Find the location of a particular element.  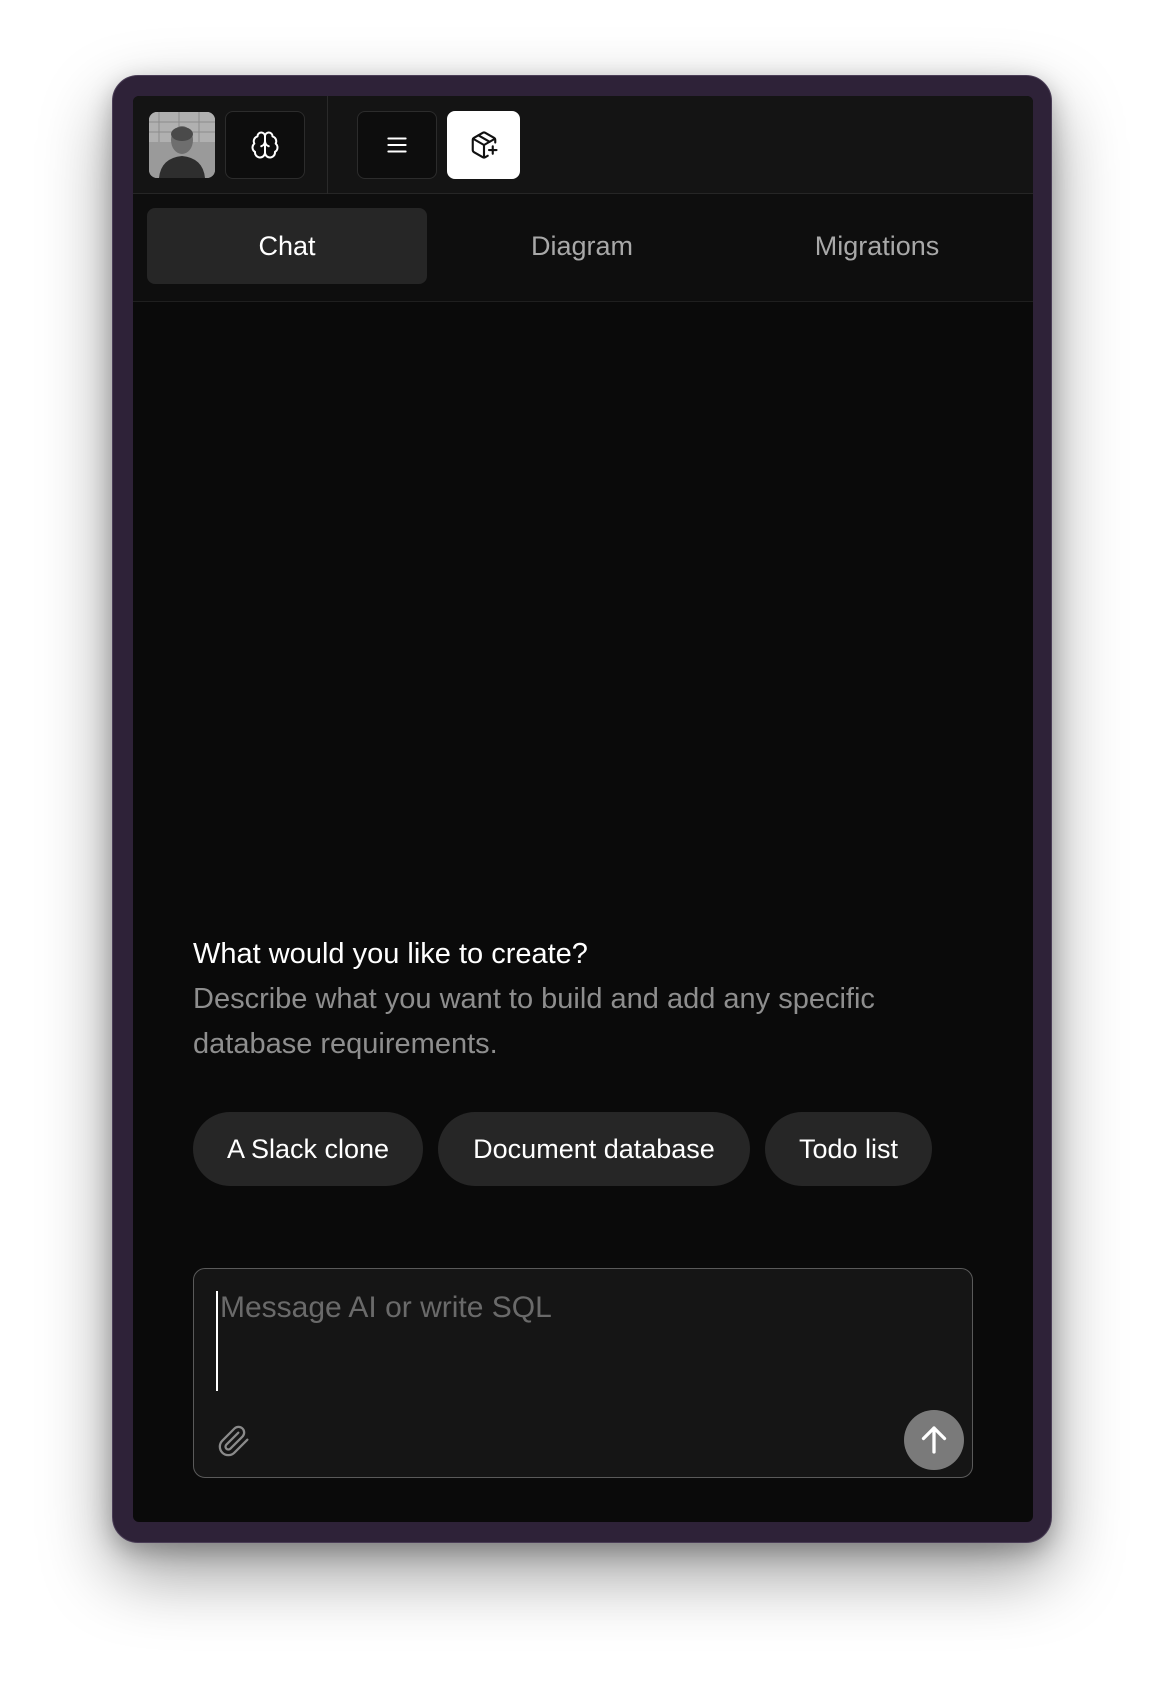

suggestion-document-database: Document database is located at coordinates (594, 1149).